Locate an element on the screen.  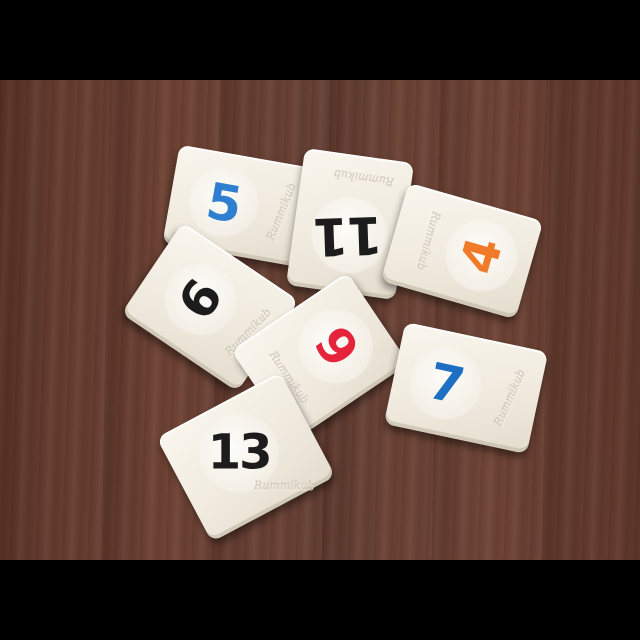
tile-number: 6 is located at coordinates (200, 300).